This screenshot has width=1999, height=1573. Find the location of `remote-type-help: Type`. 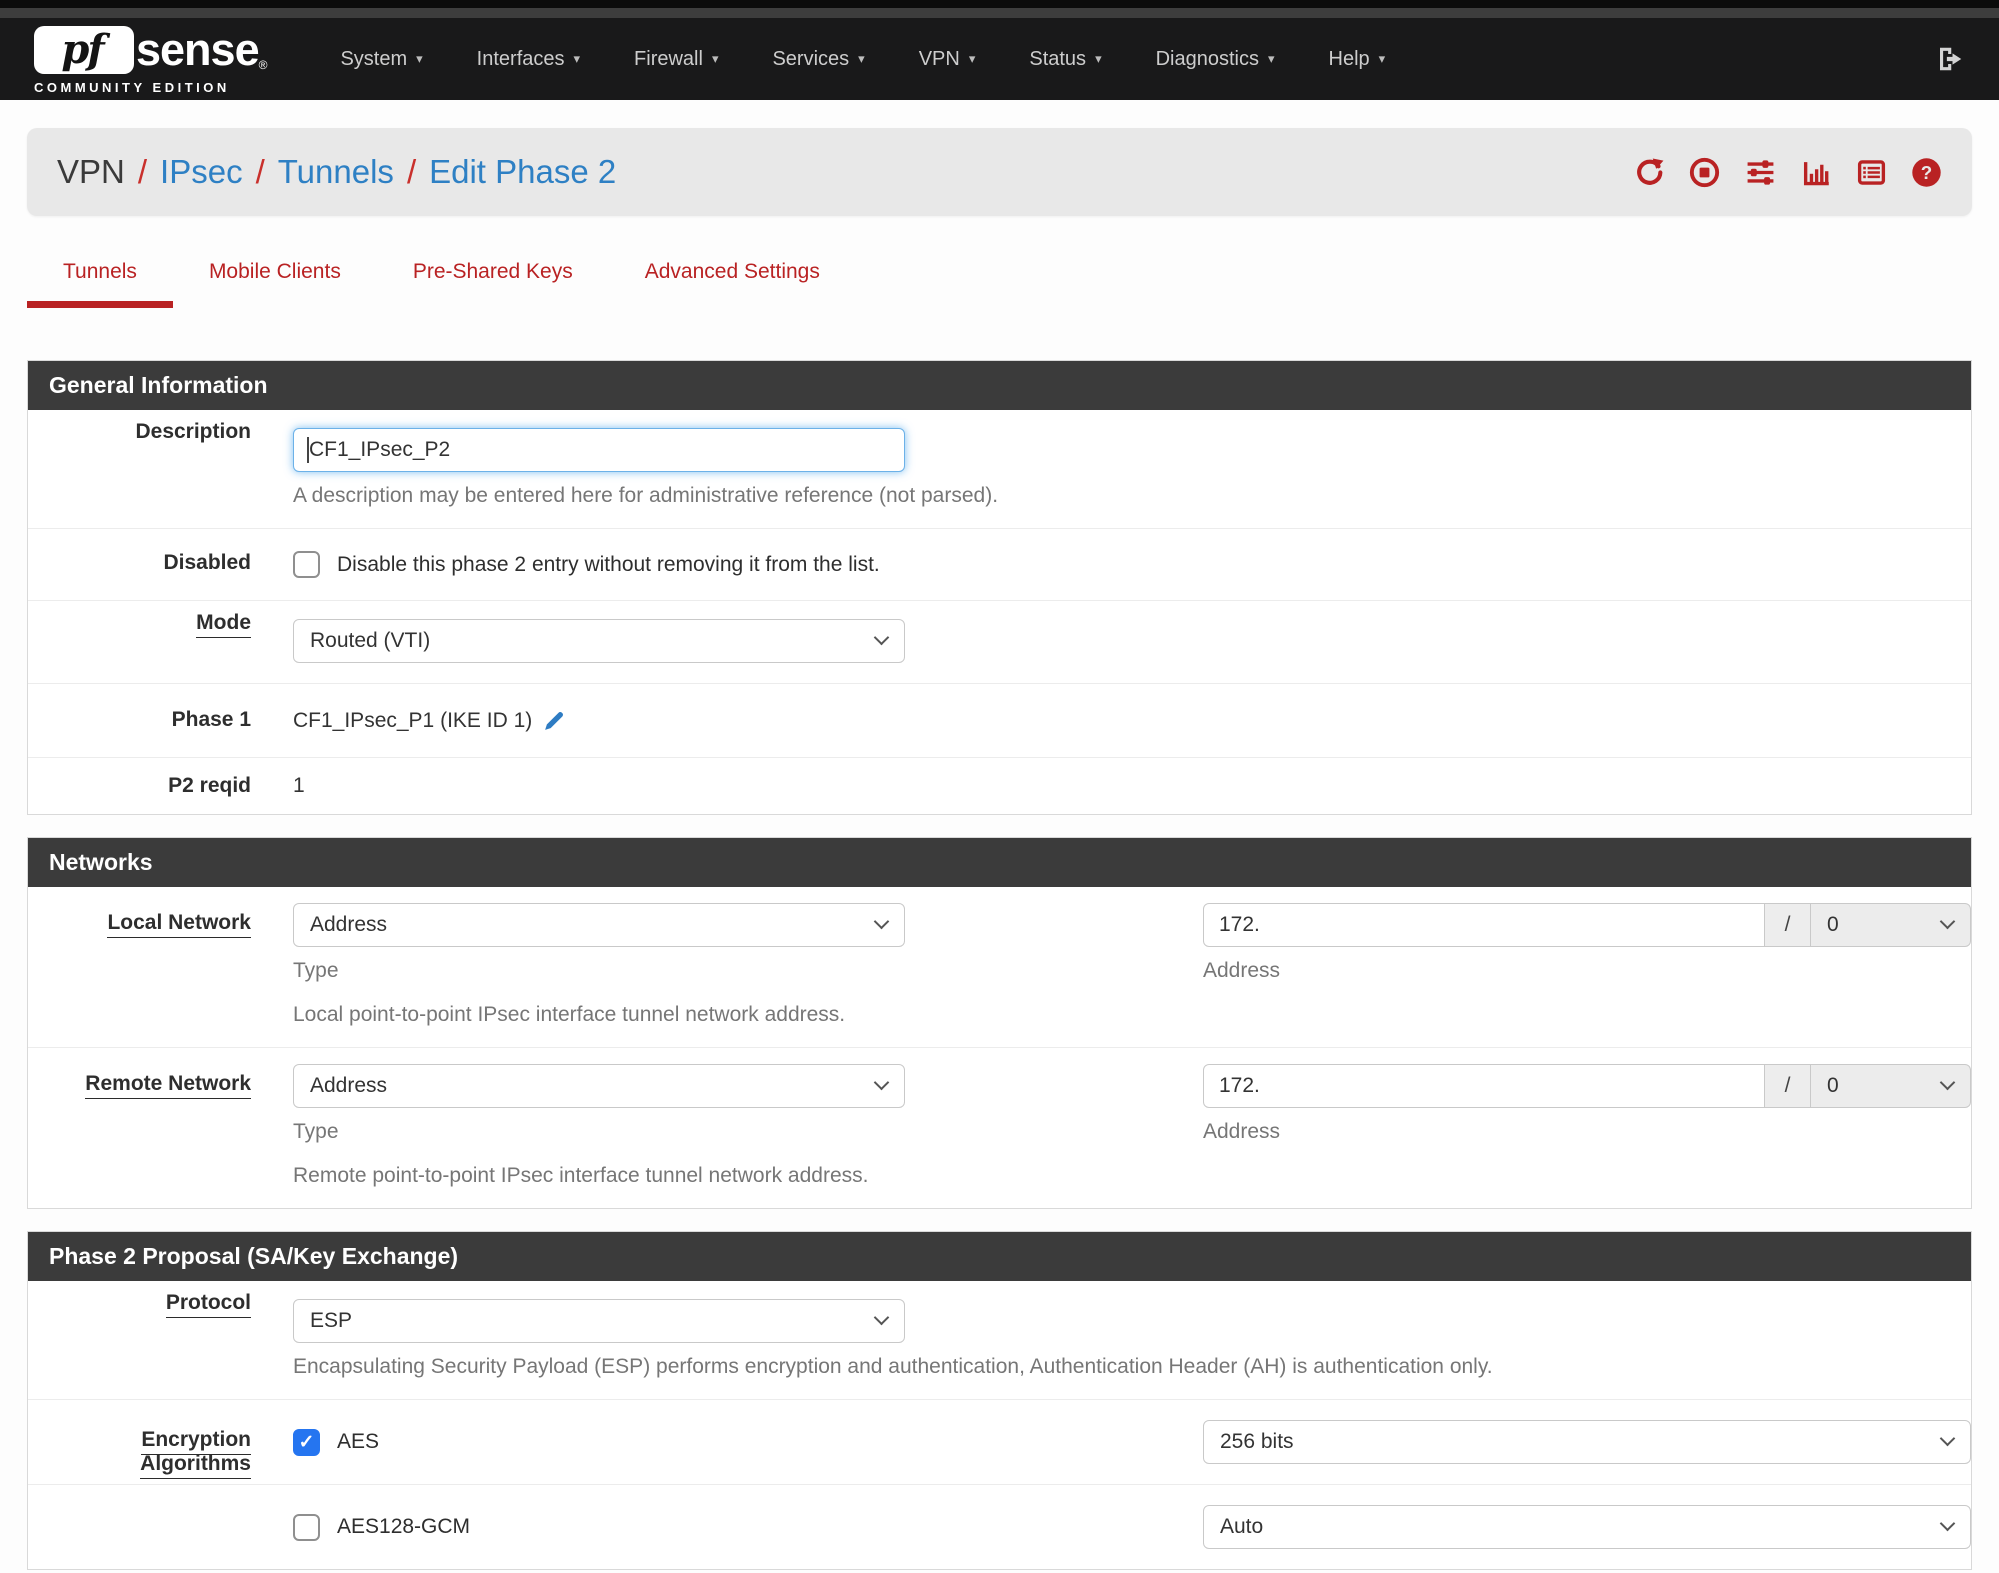

remote-type-help: Type is located at coordinates (316, 1131).